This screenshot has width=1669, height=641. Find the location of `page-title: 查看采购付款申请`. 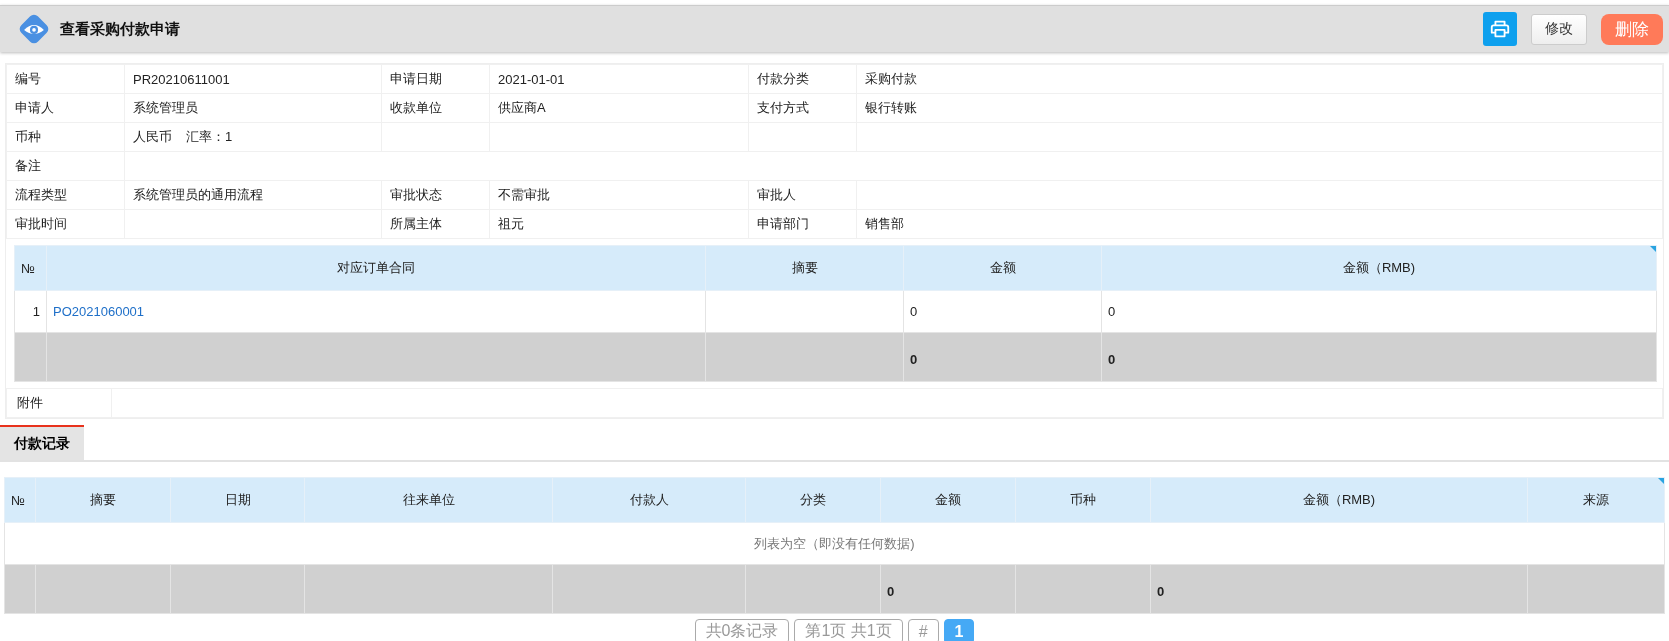

page-title: 查看采购付款申请 is located at coordinates (120, 29).